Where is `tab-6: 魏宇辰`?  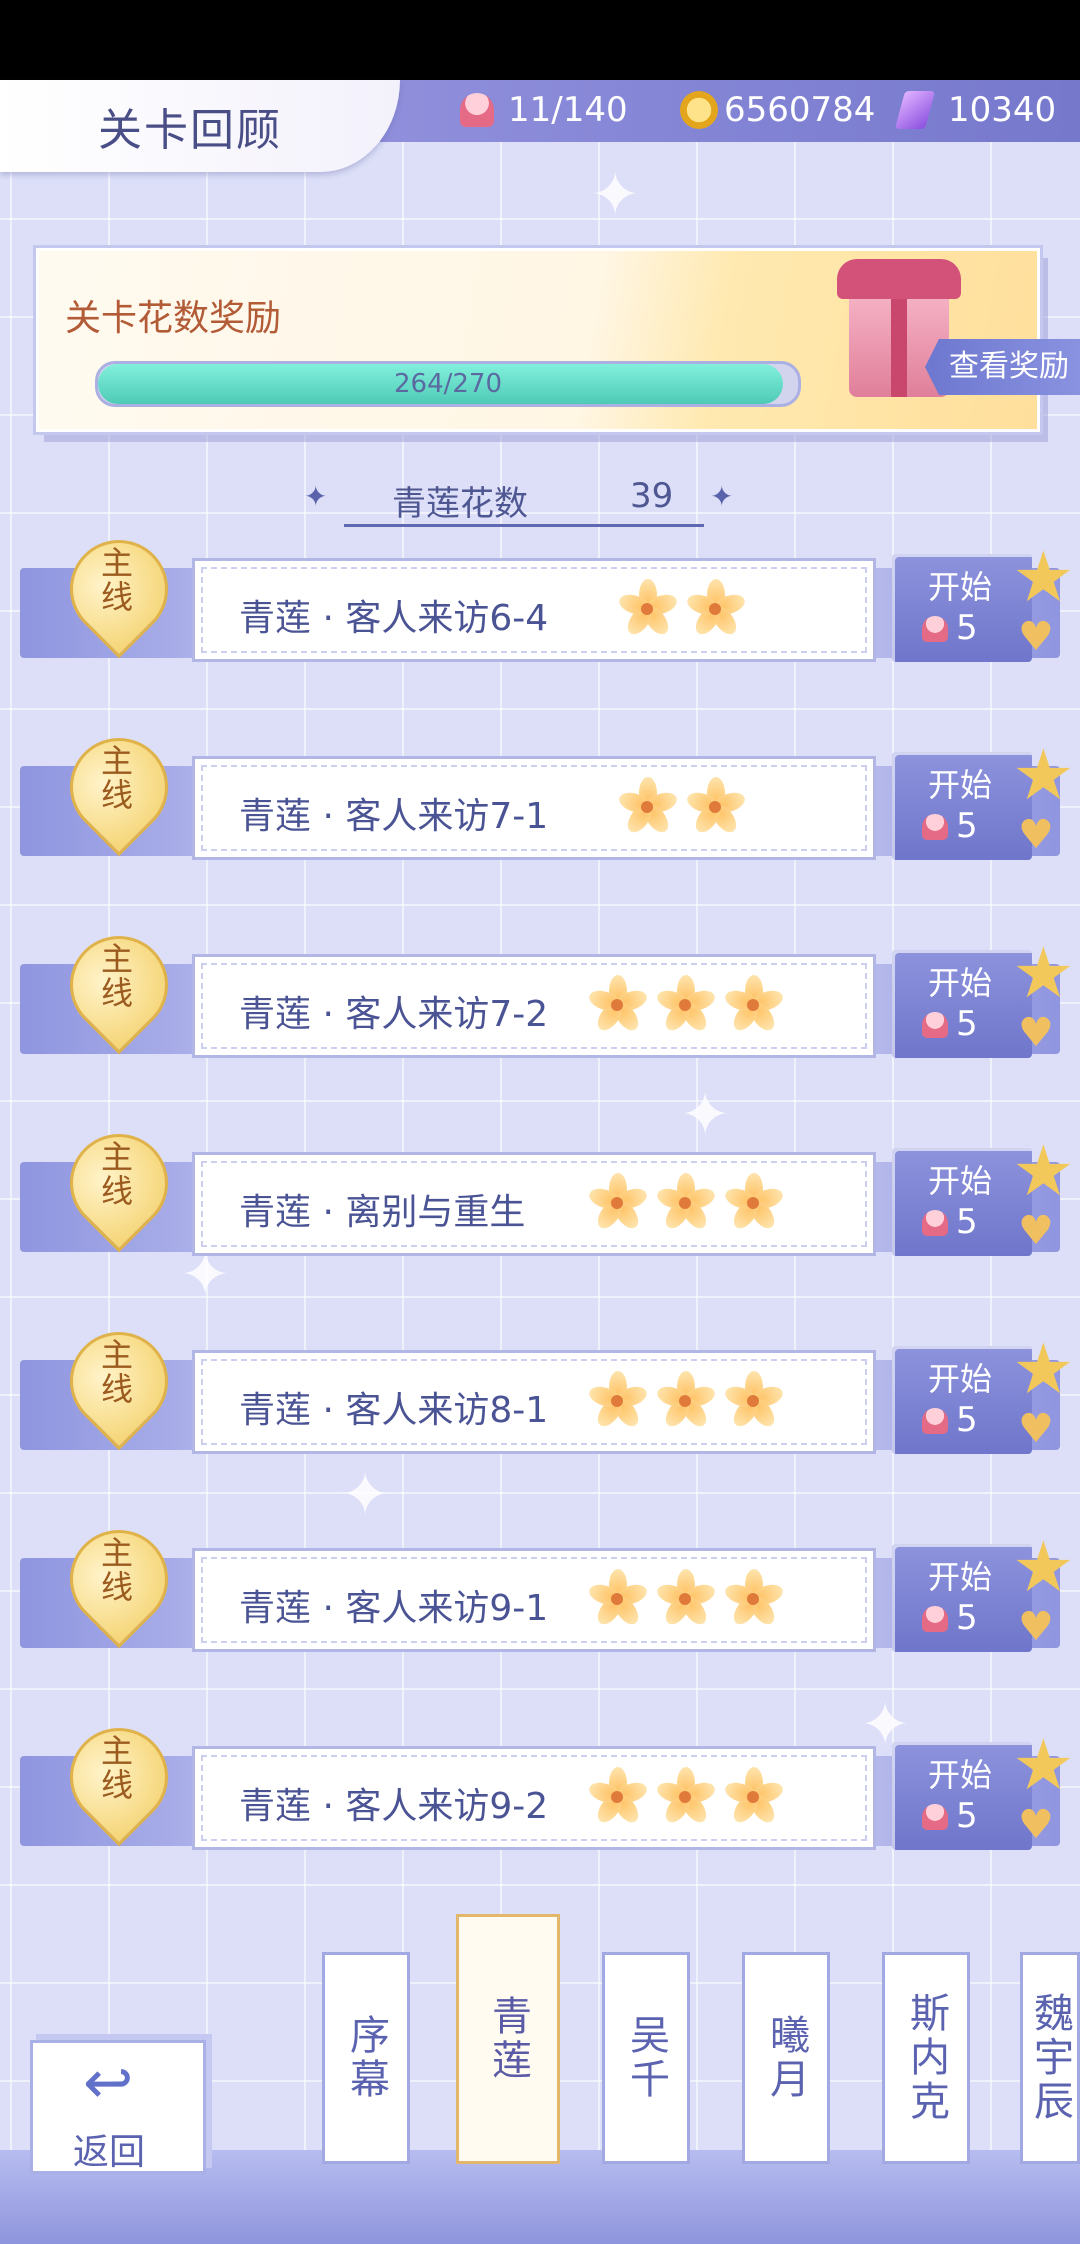 tab-6: 魏宇辰 is located at coordinates (1050, 2058).